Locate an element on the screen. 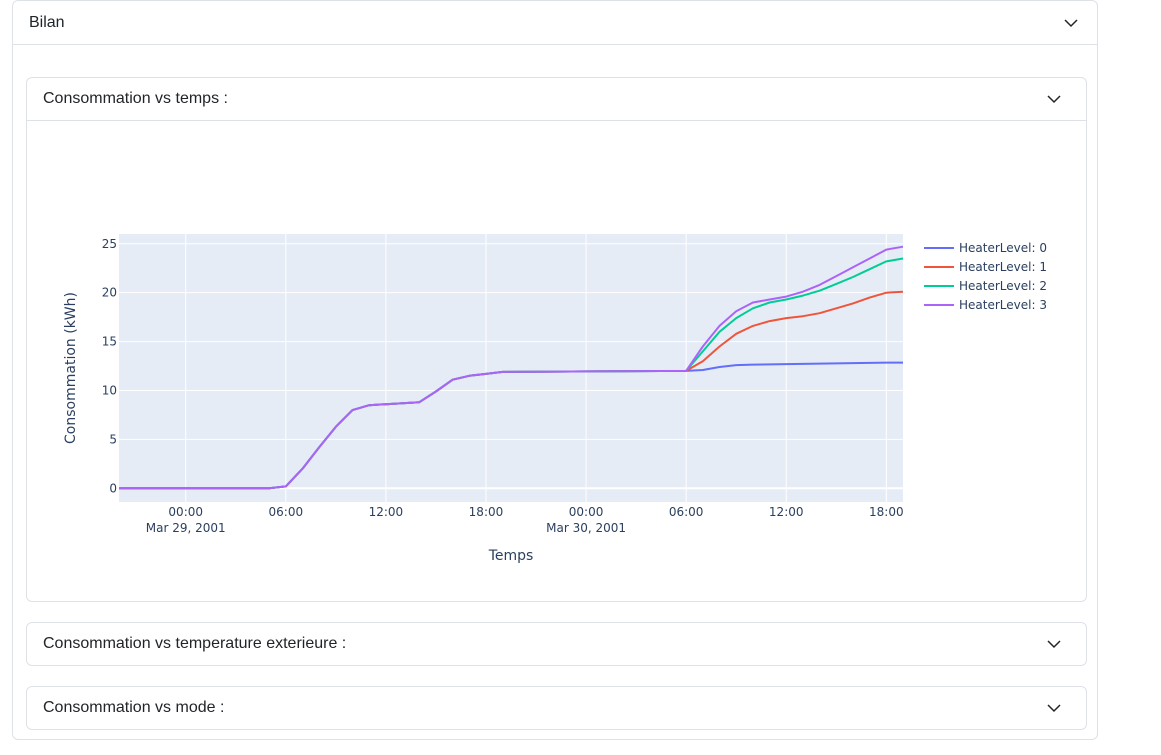 This screenshot has width=1161, height=755. section-header-consommation-temperature: Consommation vs temperature exterieure : is located at coordinates (556, 644).